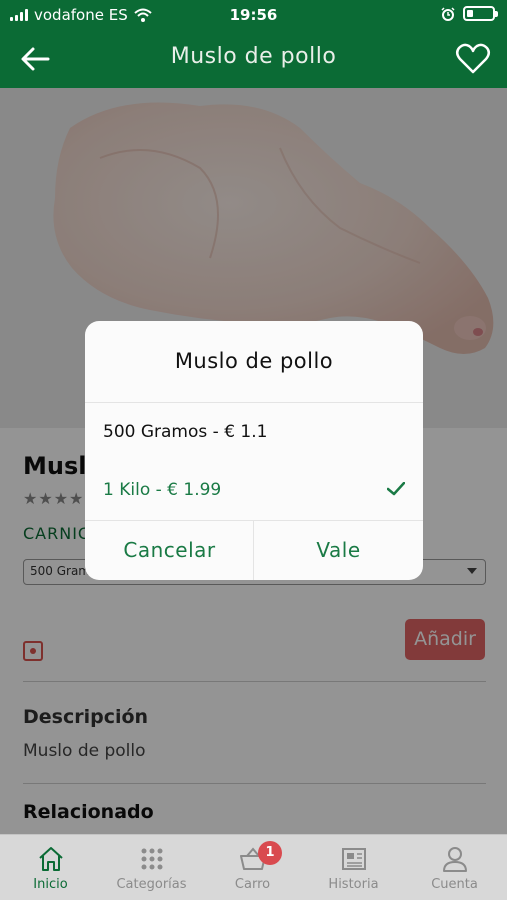 The height and width of the screenshot is (900, 507). Describe the element at coordinates (338, 550) in the screenshot. I see `ok-button: Vale` at that location.